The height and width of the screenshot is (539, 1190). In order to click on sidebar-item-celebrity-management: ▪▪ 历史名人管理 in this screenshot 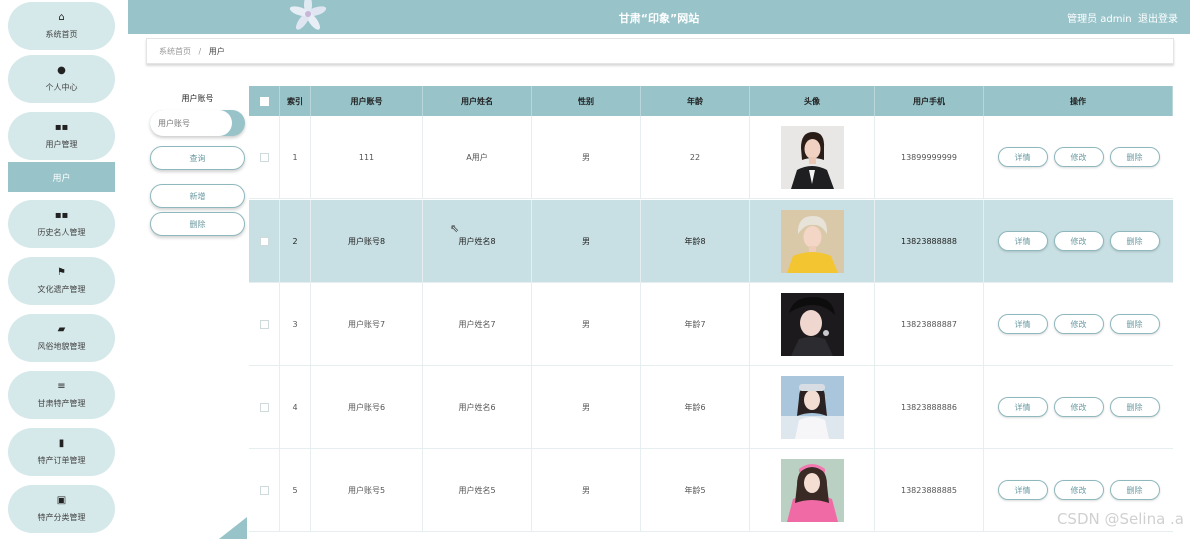, I will do `click(61, 224)`.